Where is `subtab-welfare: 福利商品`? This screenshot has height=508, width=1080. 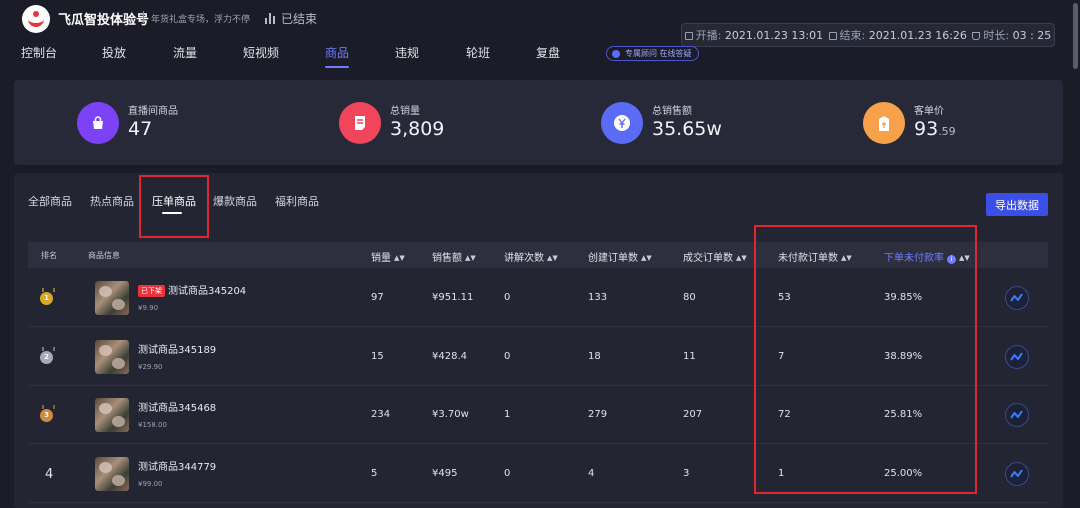 subtab-welfare: 福利商品 is located at coordinates (297, 201).